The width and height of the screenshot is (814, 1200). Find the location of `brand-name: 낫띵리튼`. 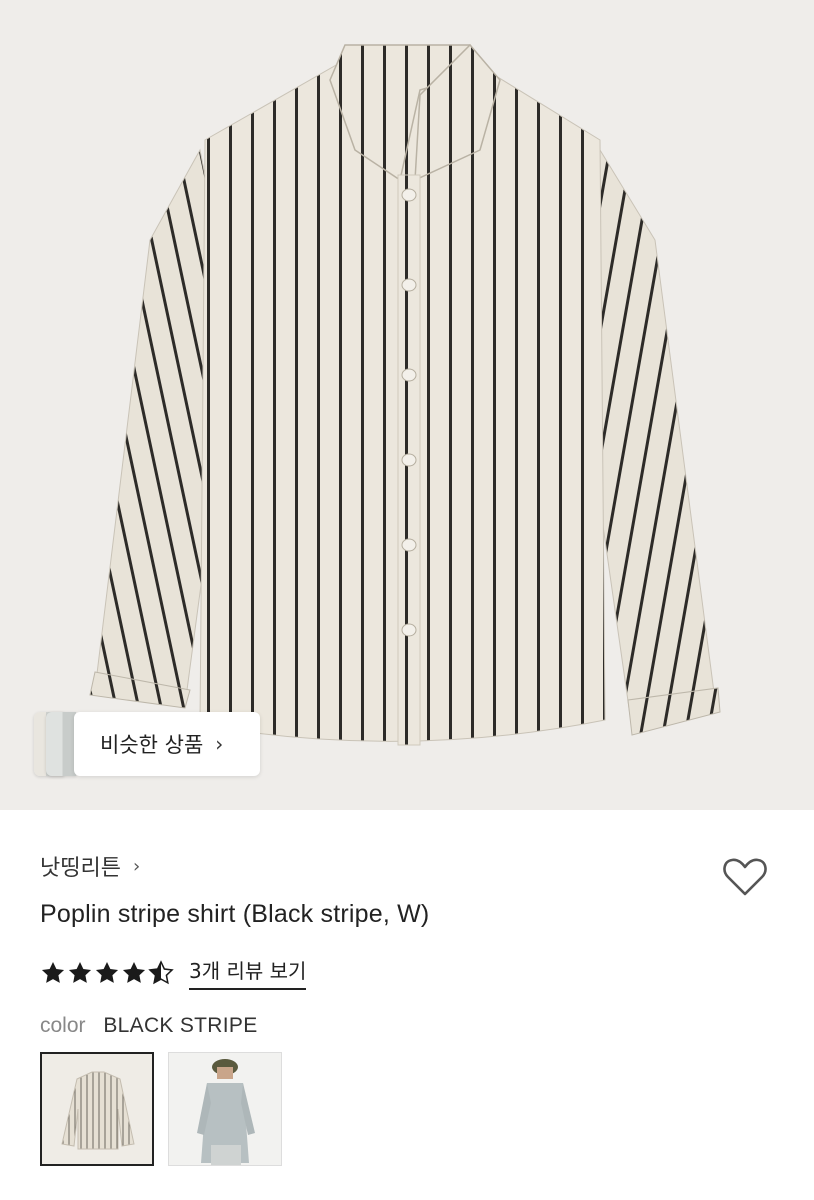

brand-name: 낫띵리튼 is located at coordinates (80, 868).